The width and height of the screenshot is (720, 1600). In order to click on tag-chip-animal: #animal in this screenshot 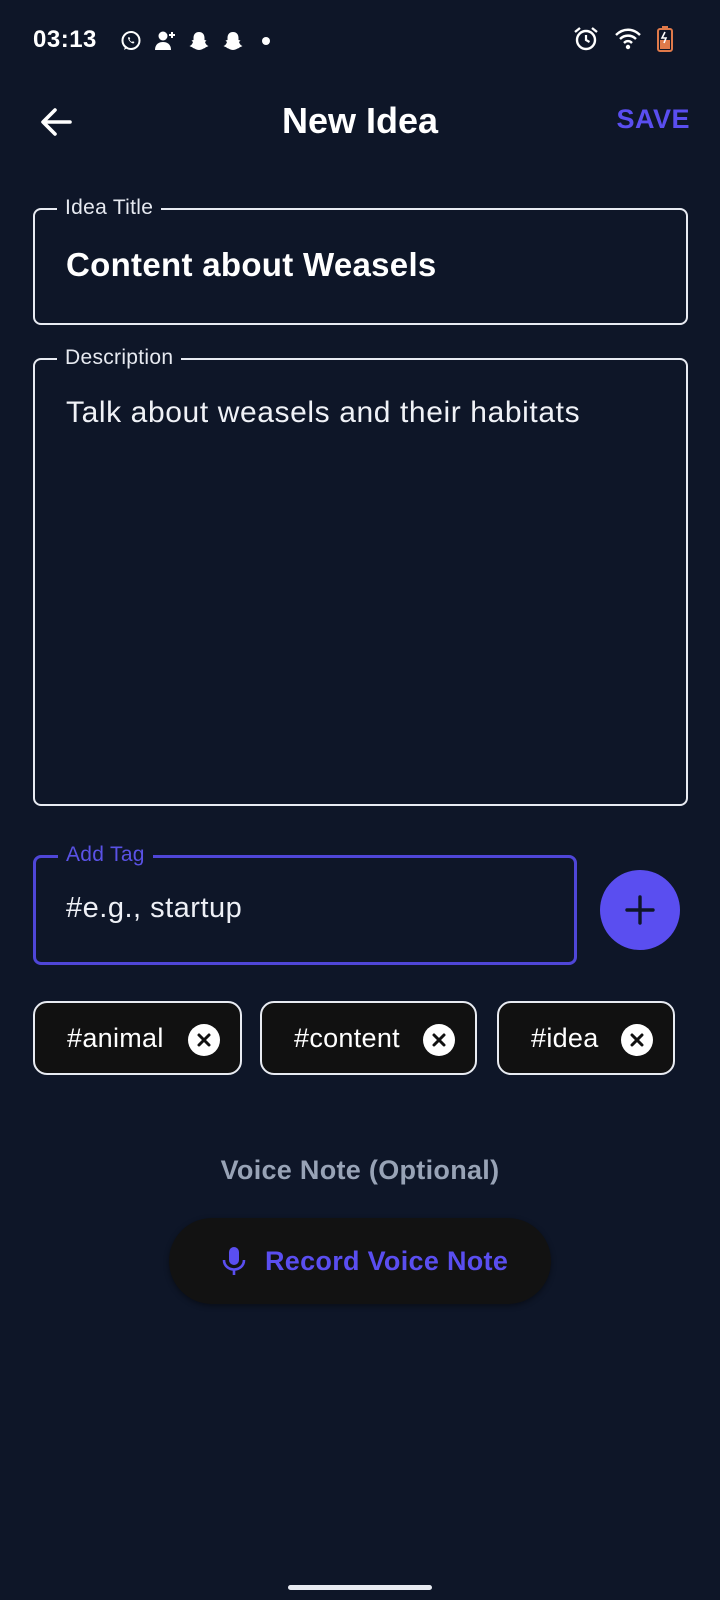, I will do `click(137, 1038)`.